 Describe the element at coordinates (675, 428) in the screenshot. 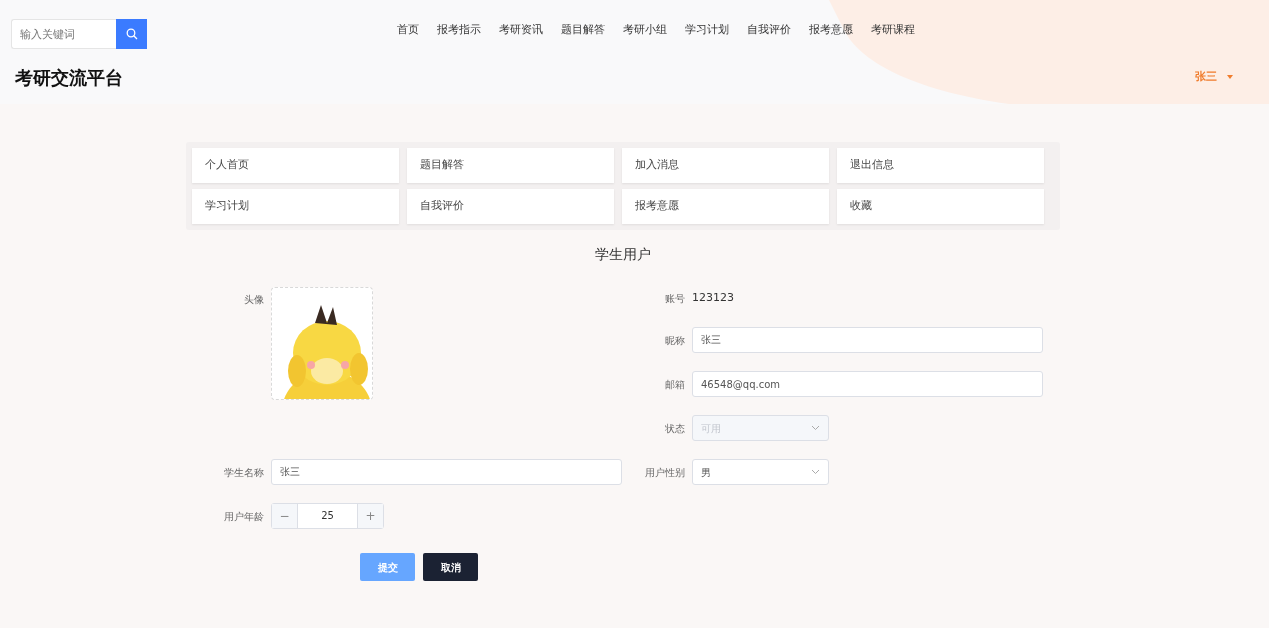

I see `field-label: 状态` at that location.